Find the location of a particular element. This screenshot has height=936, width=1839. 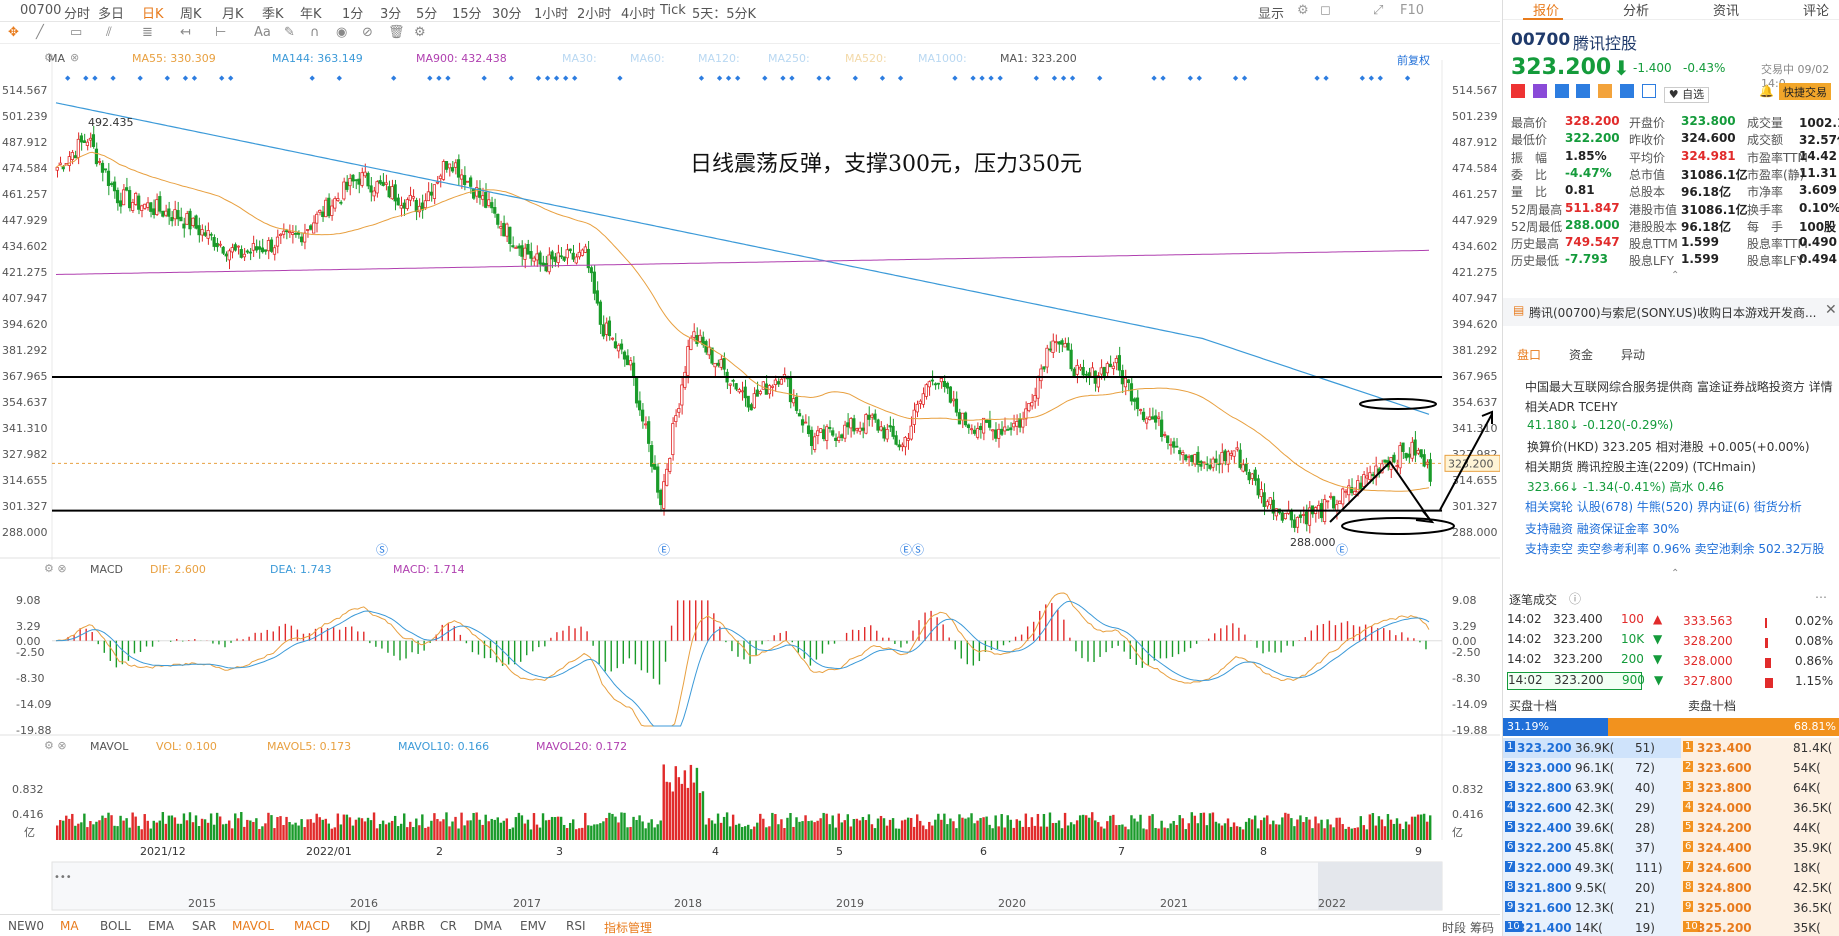

quote-tab: 分析 is located at coordinates (1636, 9).